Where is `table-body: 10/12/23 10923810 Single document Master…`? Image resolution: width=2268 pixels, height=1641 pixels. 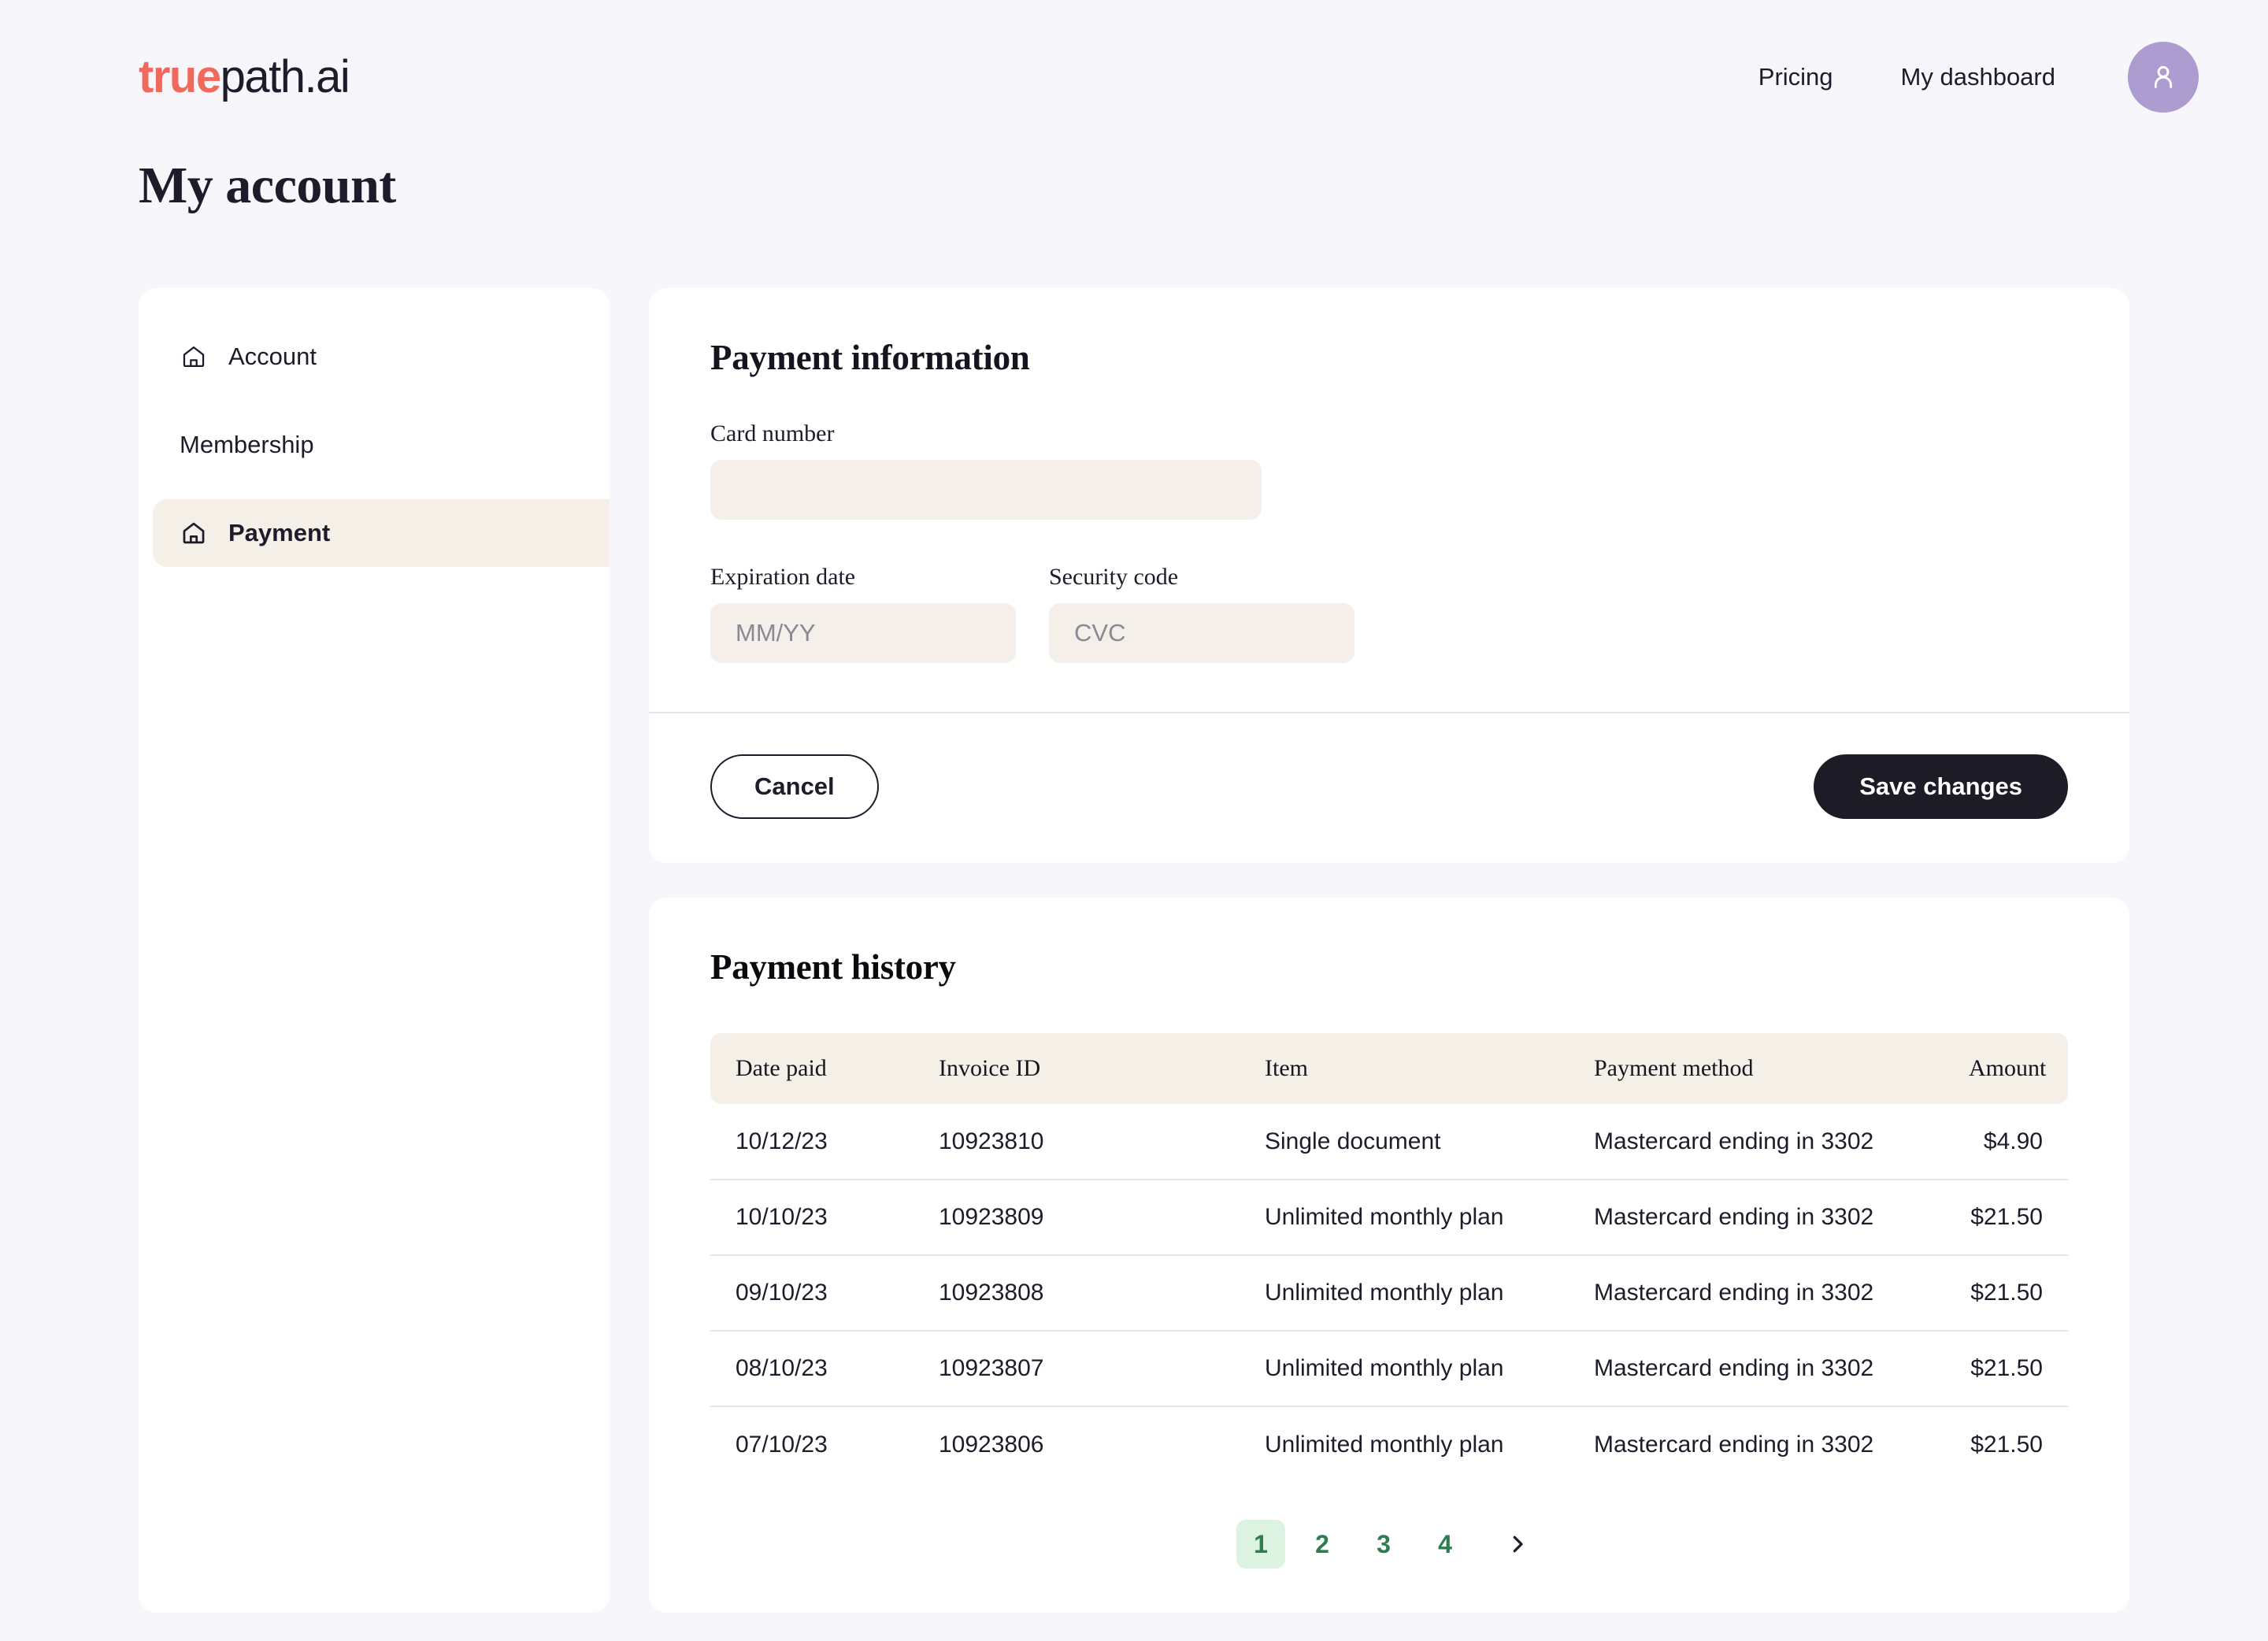
table-body: 10/12/23 10923810 Single document Master… is located at coordinates (1389, 1293).